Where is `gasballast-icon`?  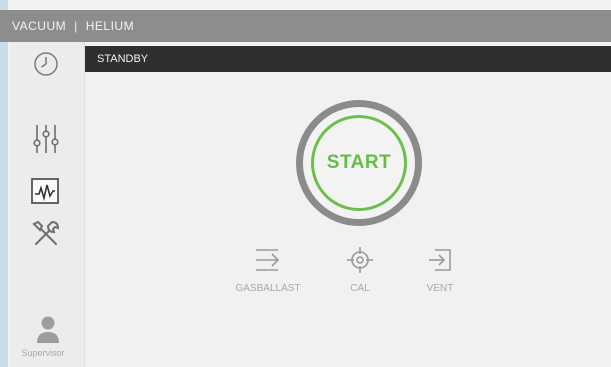
gasballast-icon is located at coordinates (268, 260).